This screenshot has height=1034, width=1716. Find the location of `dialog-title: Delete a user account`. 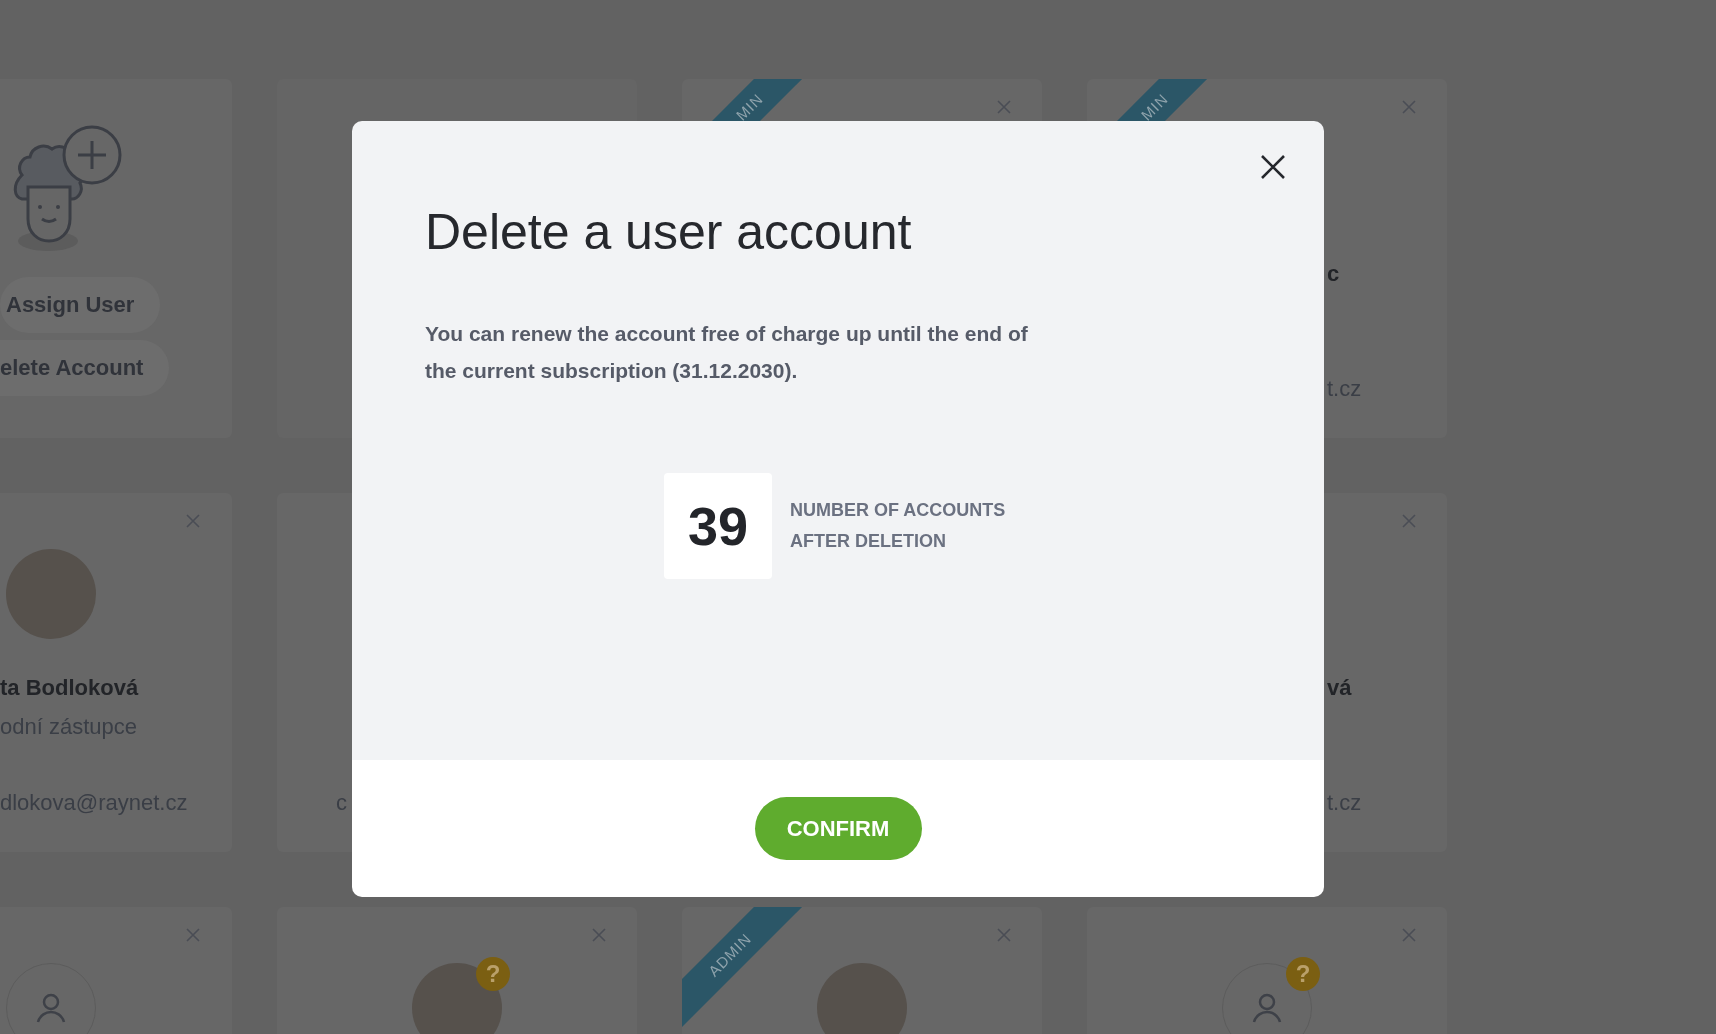

dialog-title: Delete a user account is located at coordinates (669, 232).